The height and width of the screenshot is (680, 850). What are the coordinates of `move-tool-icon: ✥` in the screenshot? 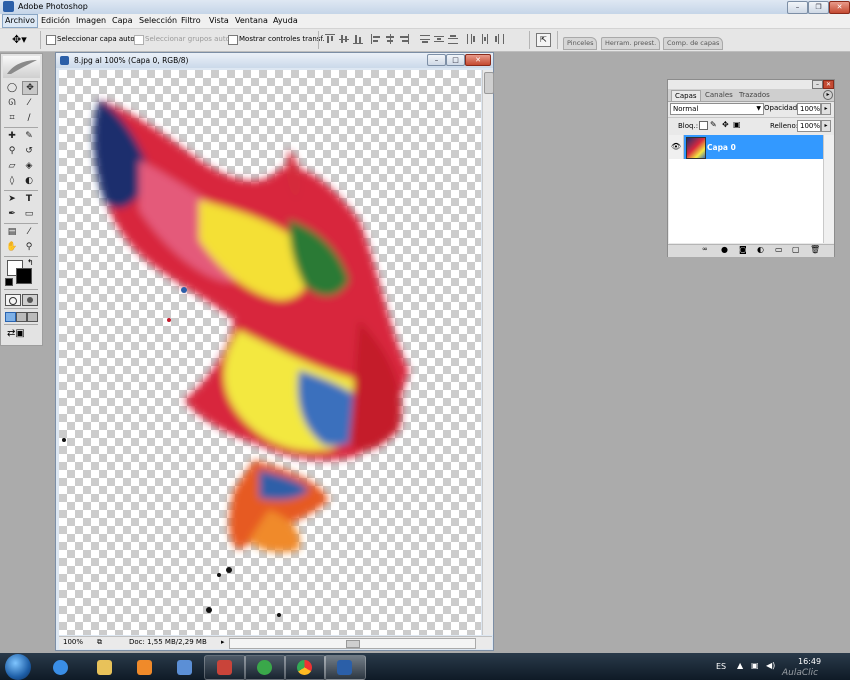 It's located at (30, 88).